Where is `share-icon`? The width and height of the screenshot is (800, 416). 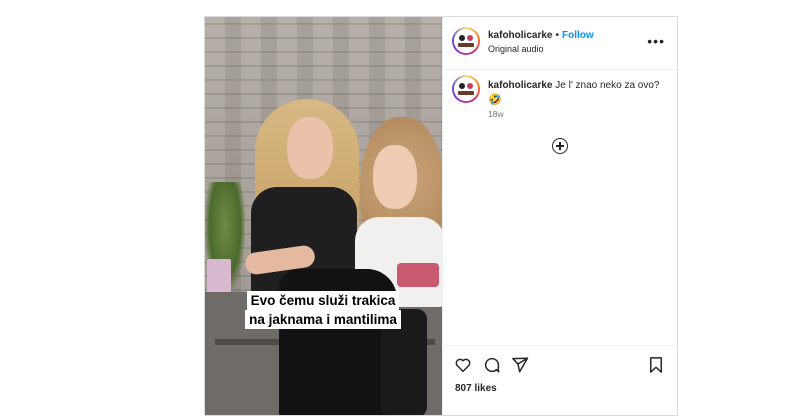
share-icon is located at coordinates (520, 365).